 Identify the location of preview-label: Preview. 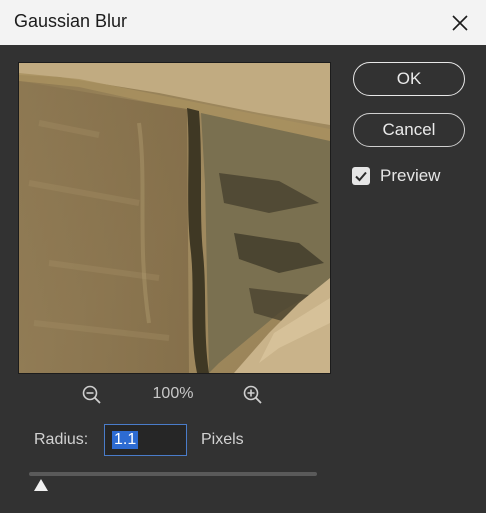
(410, 175).